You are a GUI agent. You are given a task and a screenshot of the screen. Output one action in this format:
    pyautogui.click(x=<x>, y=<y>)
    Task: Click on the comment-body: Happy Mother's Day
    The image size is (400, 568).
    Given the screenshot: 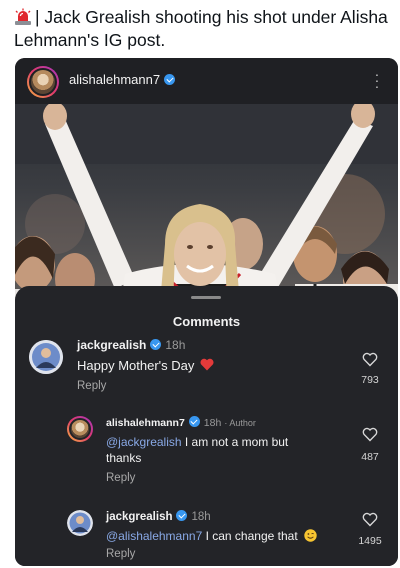 What is the action you would take?
    pyautogui.click(x=136, y=365)
    